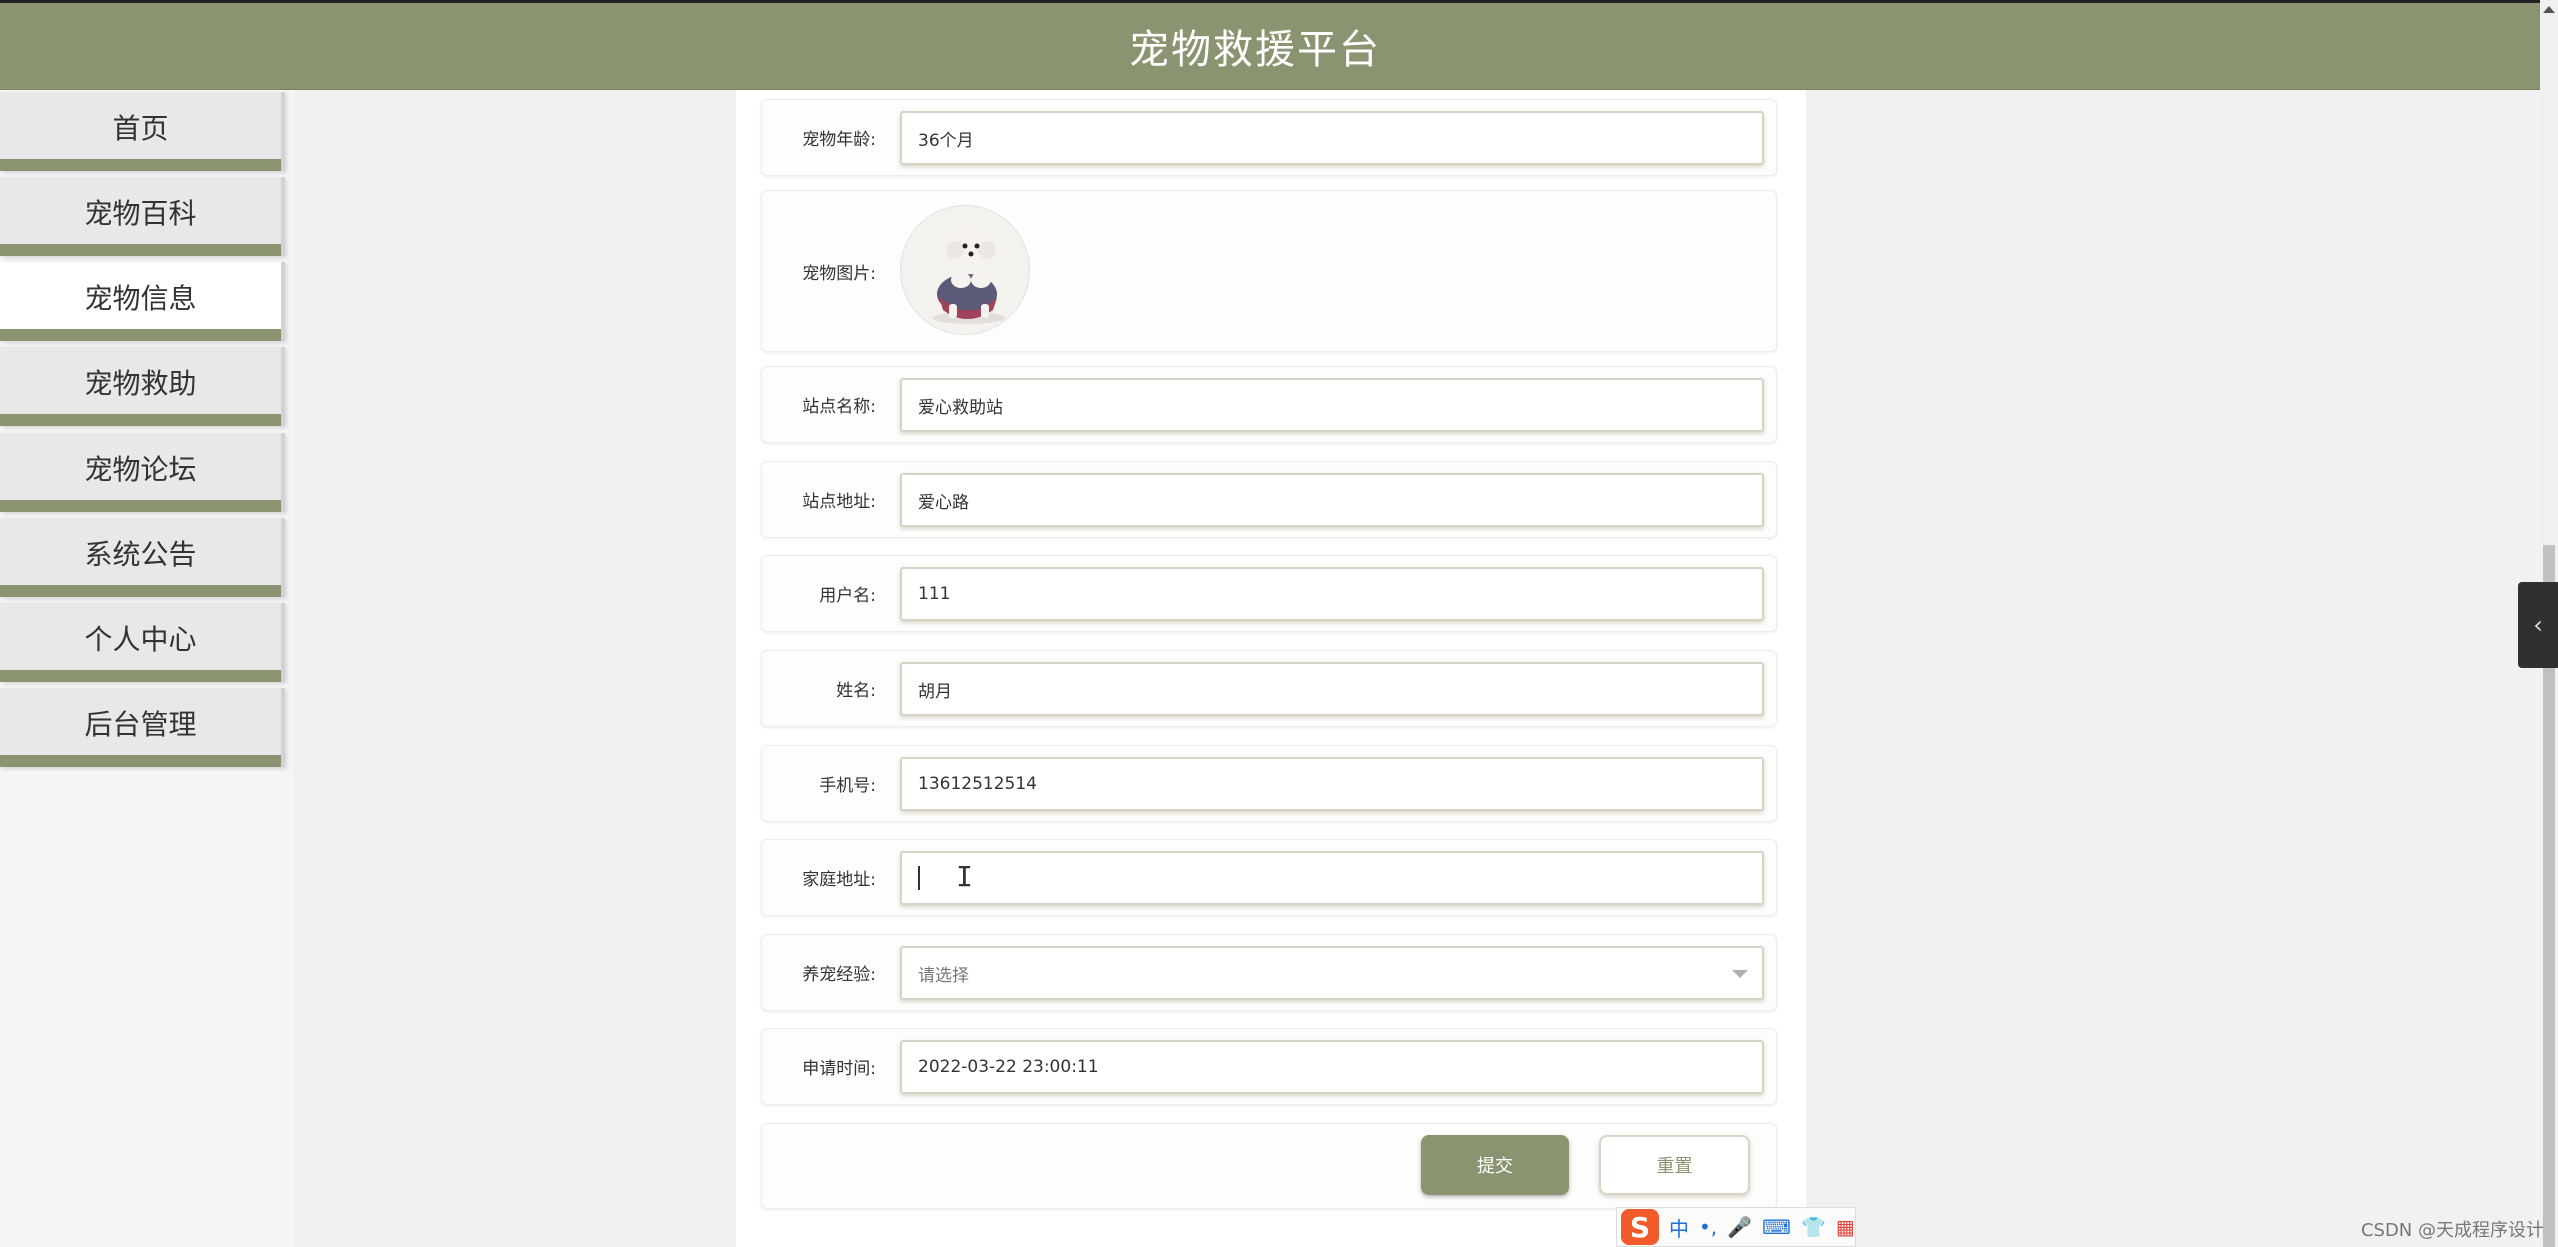 This screenshot has height=1247, width=2558. What do you see at coordinates (1674, 1165) in the screenshot?
I see `reset-button: 重置` at bounding box center [1674, 1165].